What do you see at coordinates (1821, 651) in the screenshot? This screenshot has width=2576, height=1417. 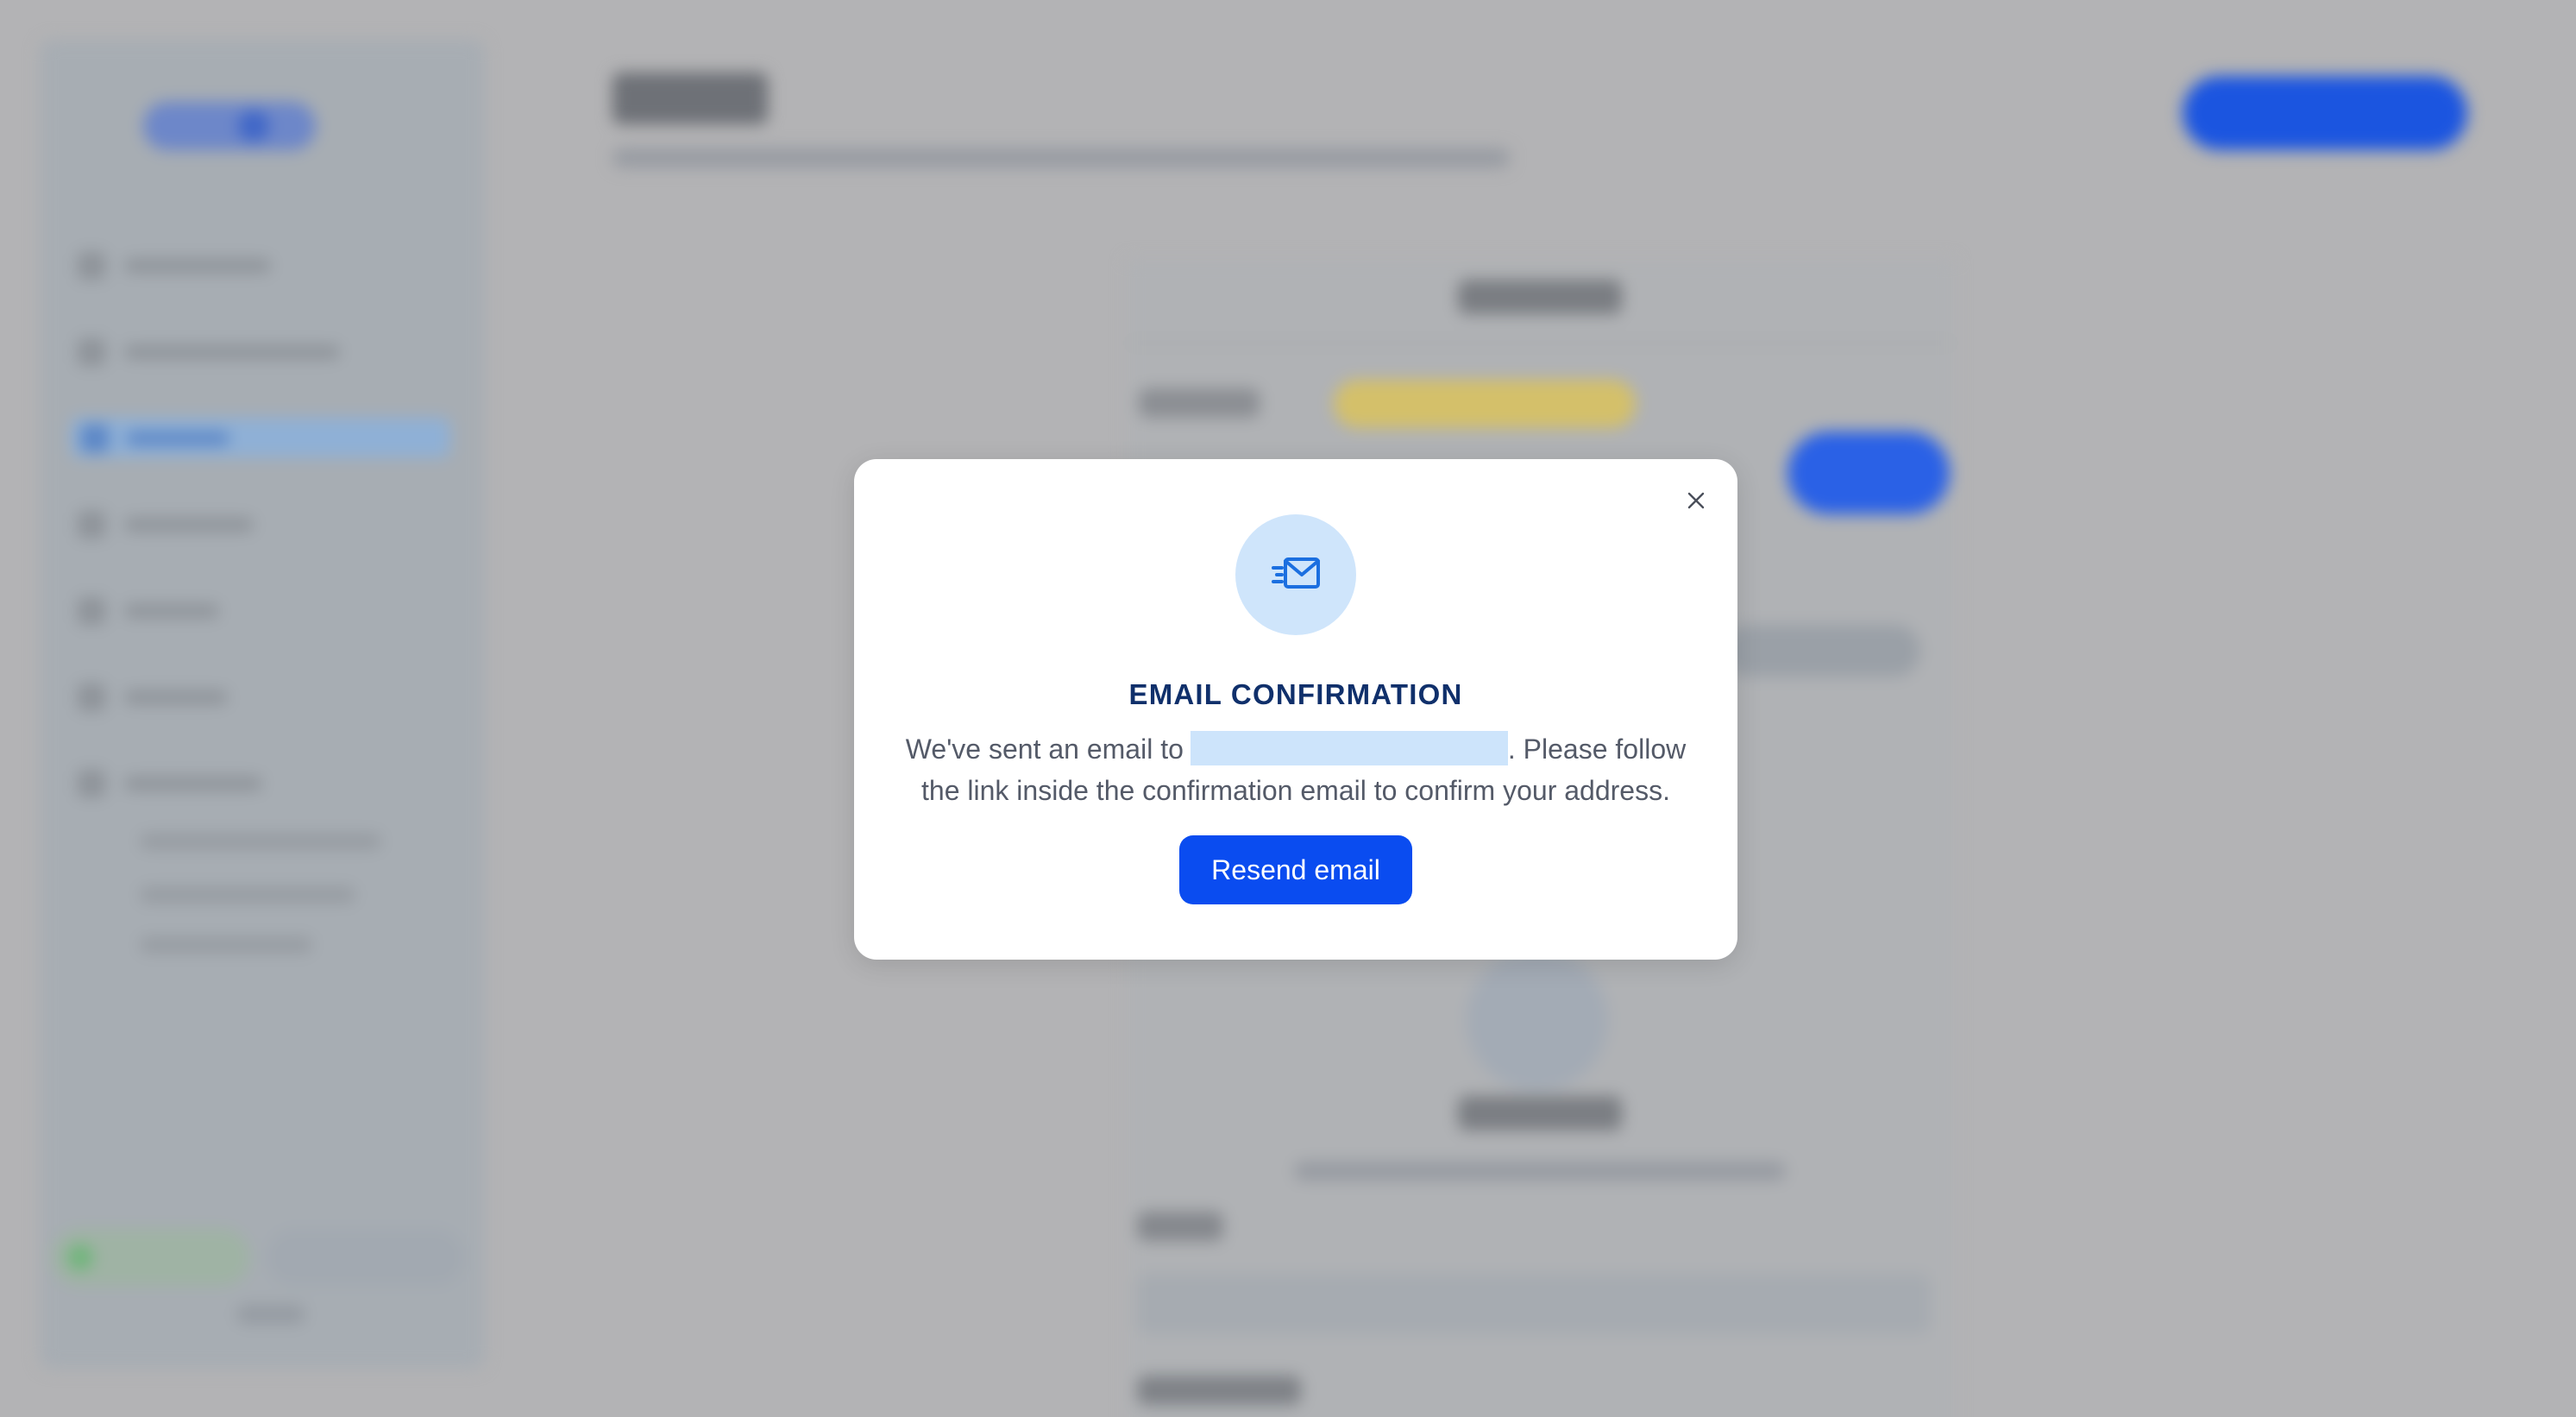 I see `secondary-pill` at bounding box center [1821, 651].